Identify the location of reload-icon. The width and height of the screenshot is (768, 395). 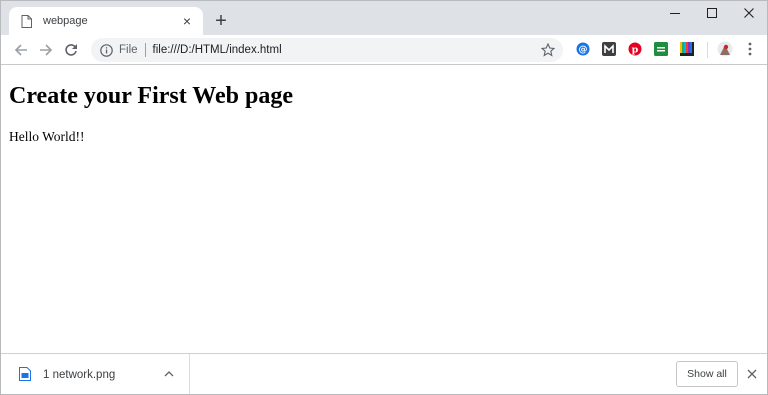
(71, 50).